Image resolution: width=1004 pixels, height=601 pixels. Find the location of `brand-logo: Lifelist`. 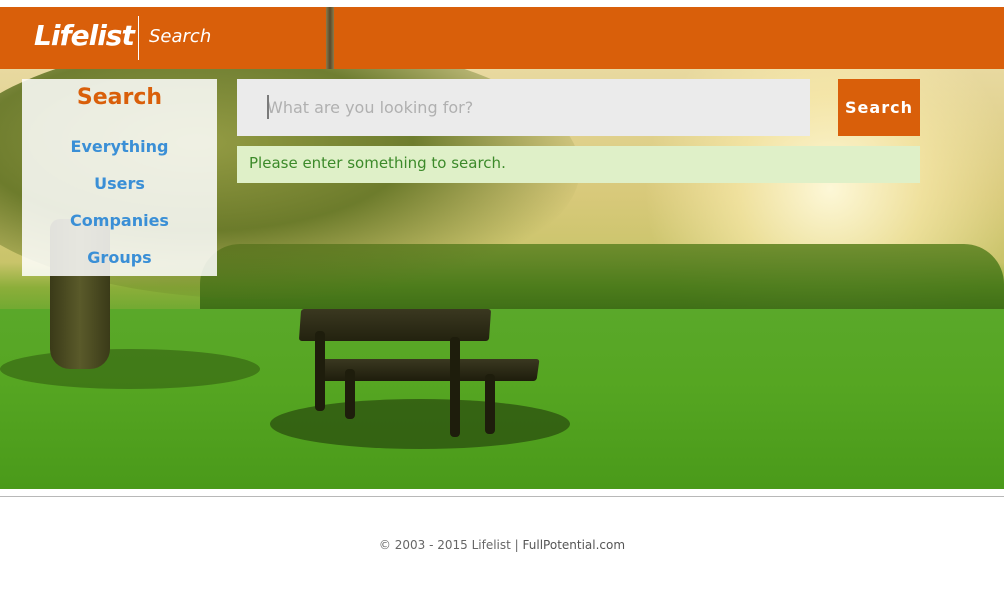

brand-logo: Lifelist is located at coordinates (84, 35).